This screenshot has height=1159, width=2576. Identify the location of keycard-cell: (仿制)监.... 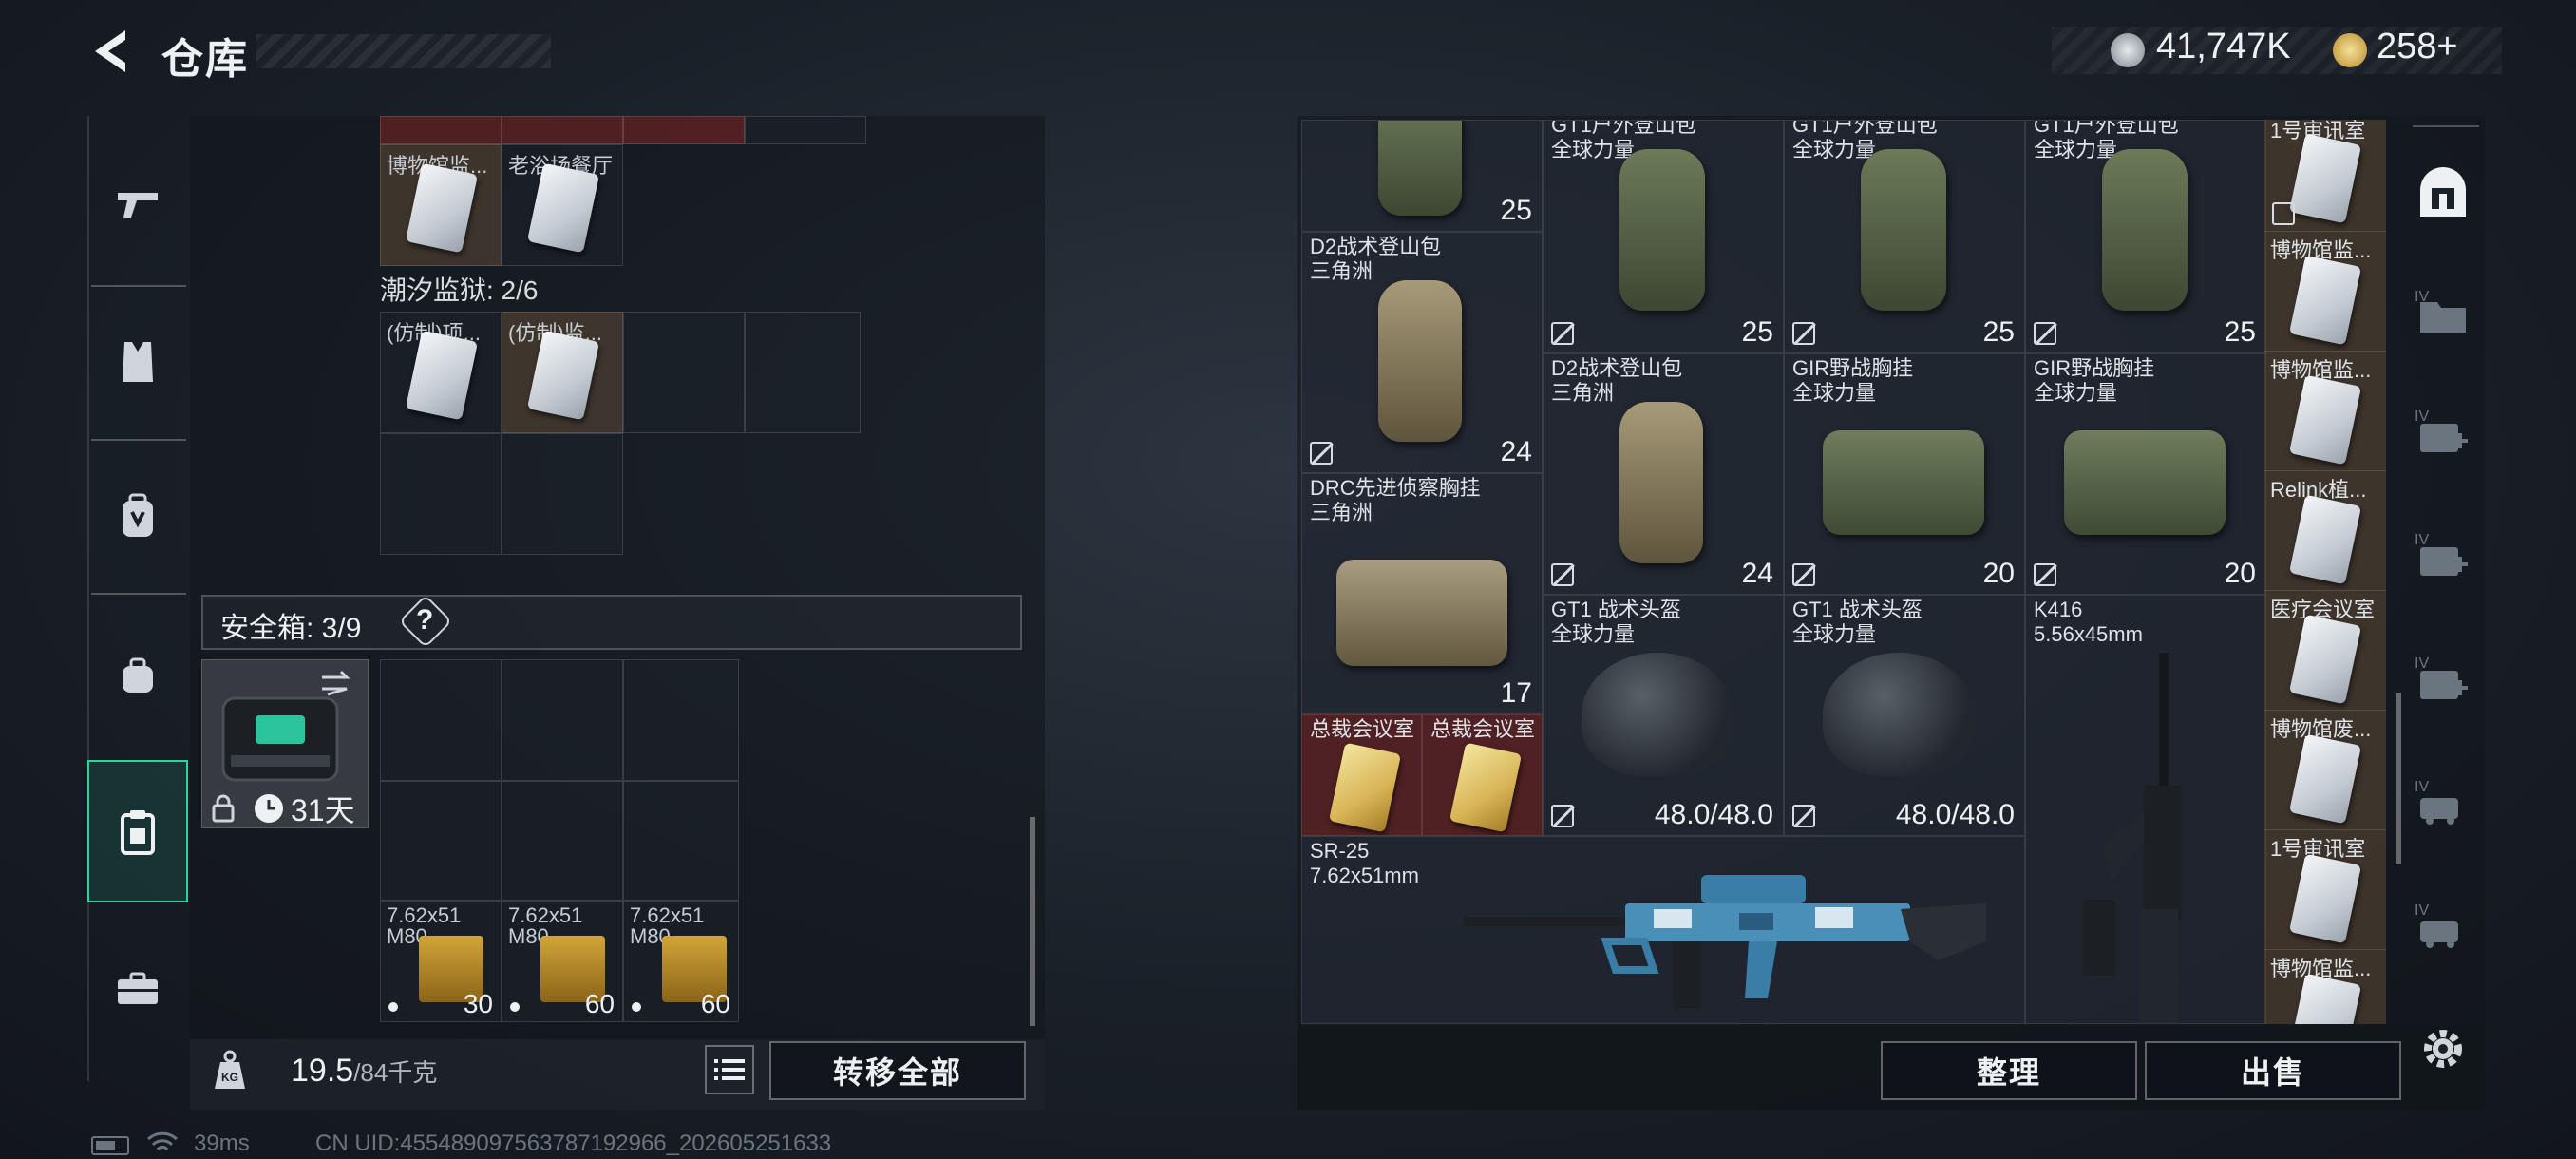
(562, 372).